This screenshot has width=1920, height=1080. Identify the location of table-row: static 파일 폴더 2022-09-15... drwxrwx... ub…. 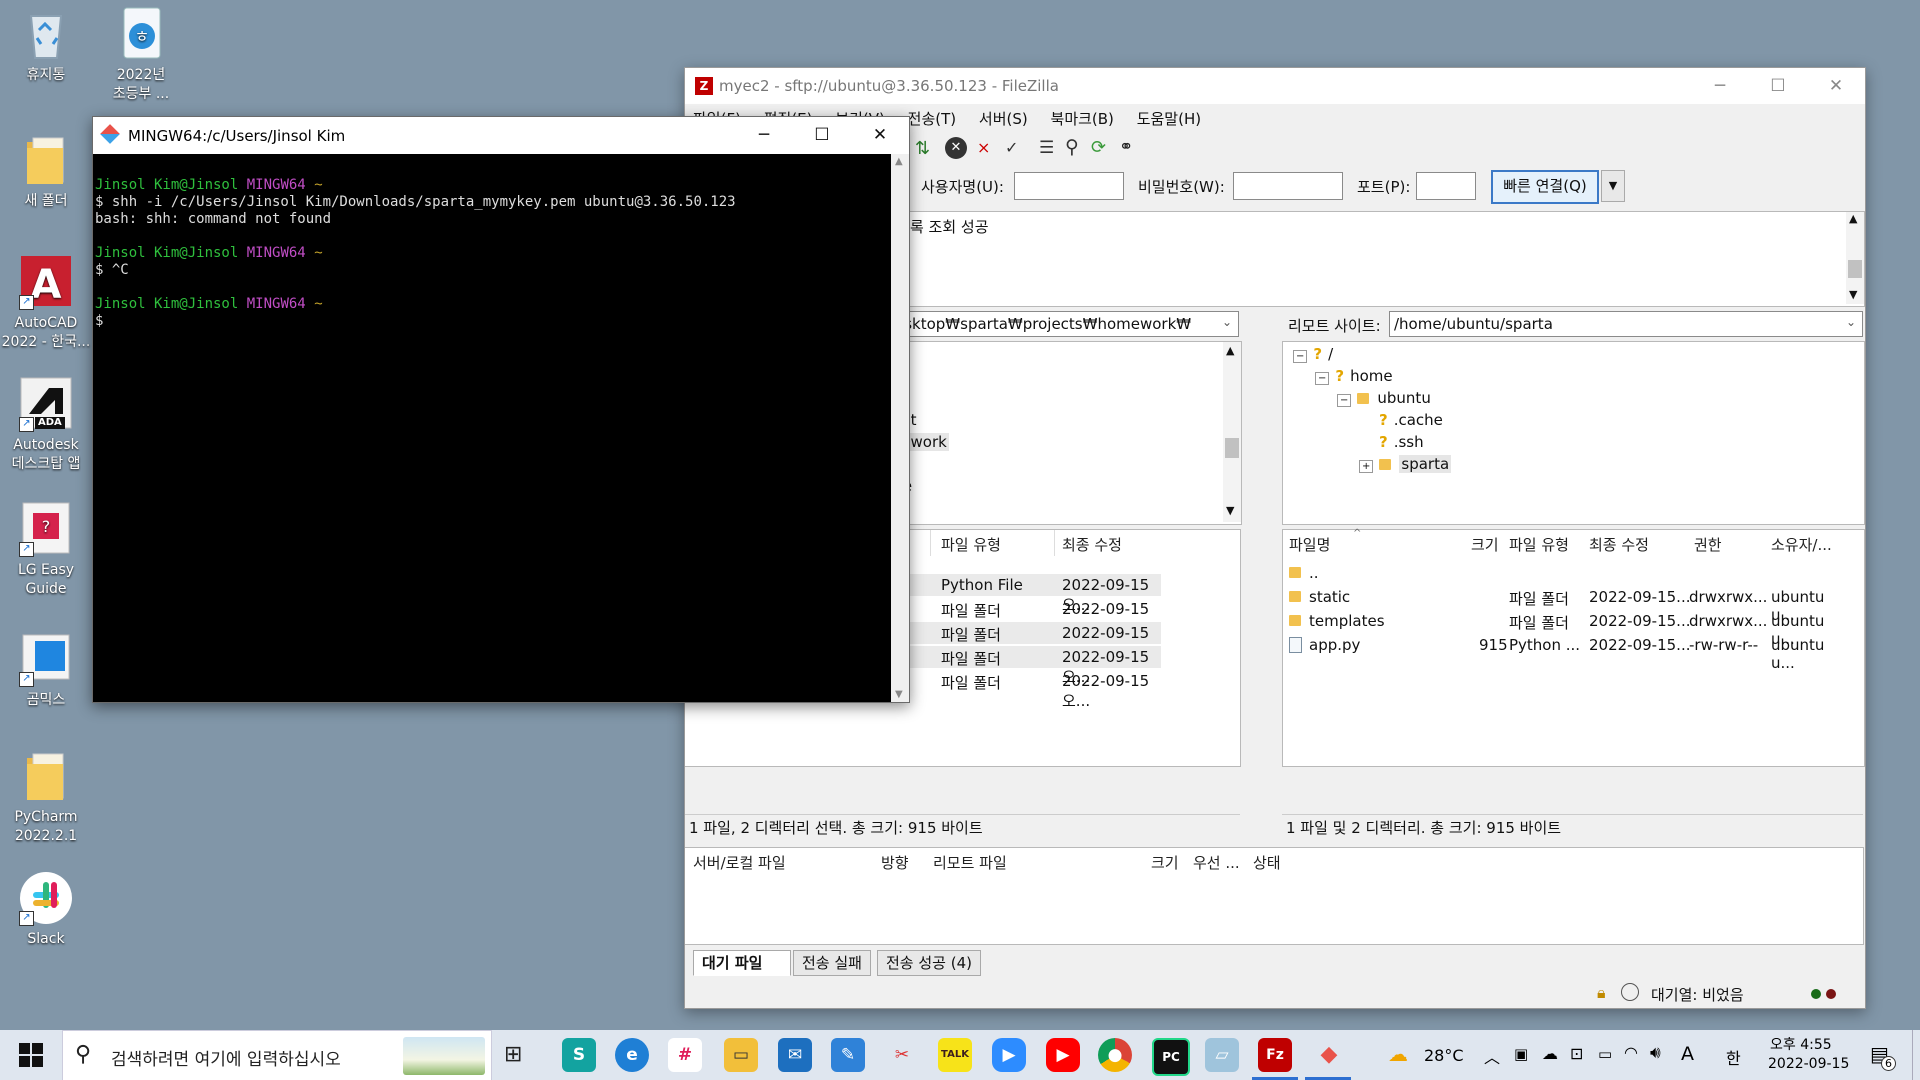
(1567, 605).